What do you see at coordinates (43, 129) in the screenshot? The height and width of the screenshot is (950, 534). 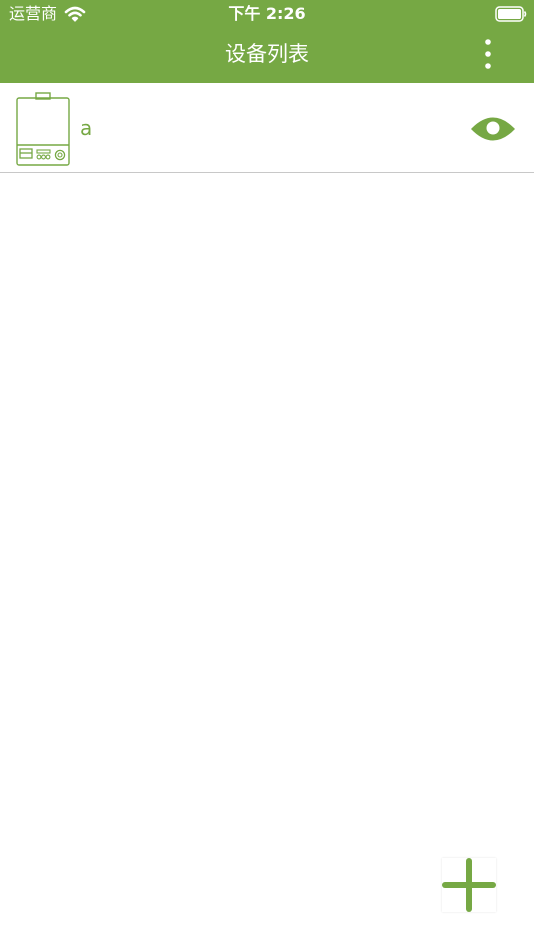 I see `water-heater-icon` at bounding box center [43, 129].